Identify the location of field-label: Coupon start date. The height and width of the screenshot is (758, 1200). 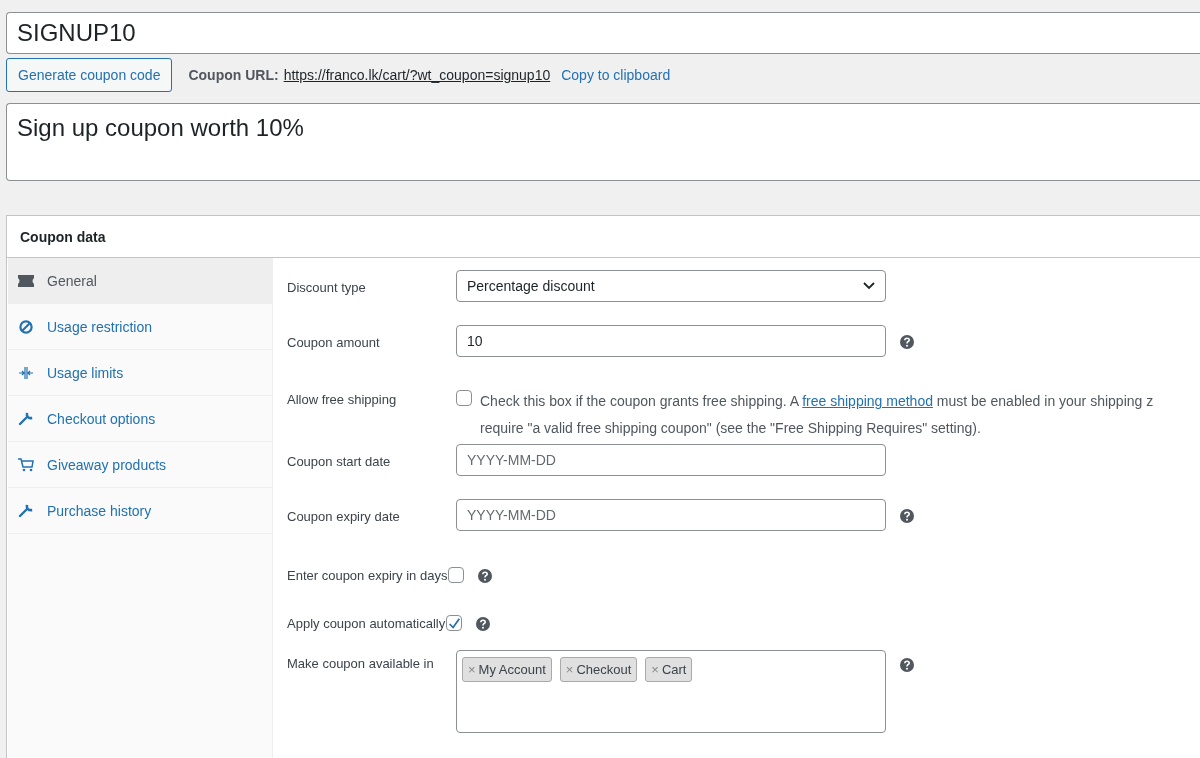
(339, 461).